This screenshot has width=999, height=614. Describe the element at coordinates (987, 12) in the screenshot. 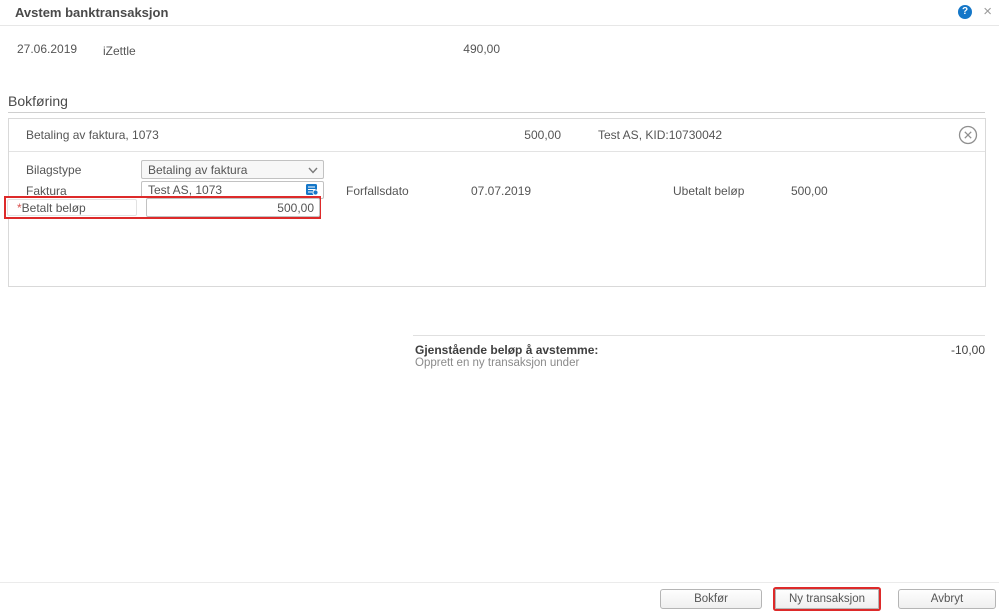

I see `close-icon: ×` at that location.